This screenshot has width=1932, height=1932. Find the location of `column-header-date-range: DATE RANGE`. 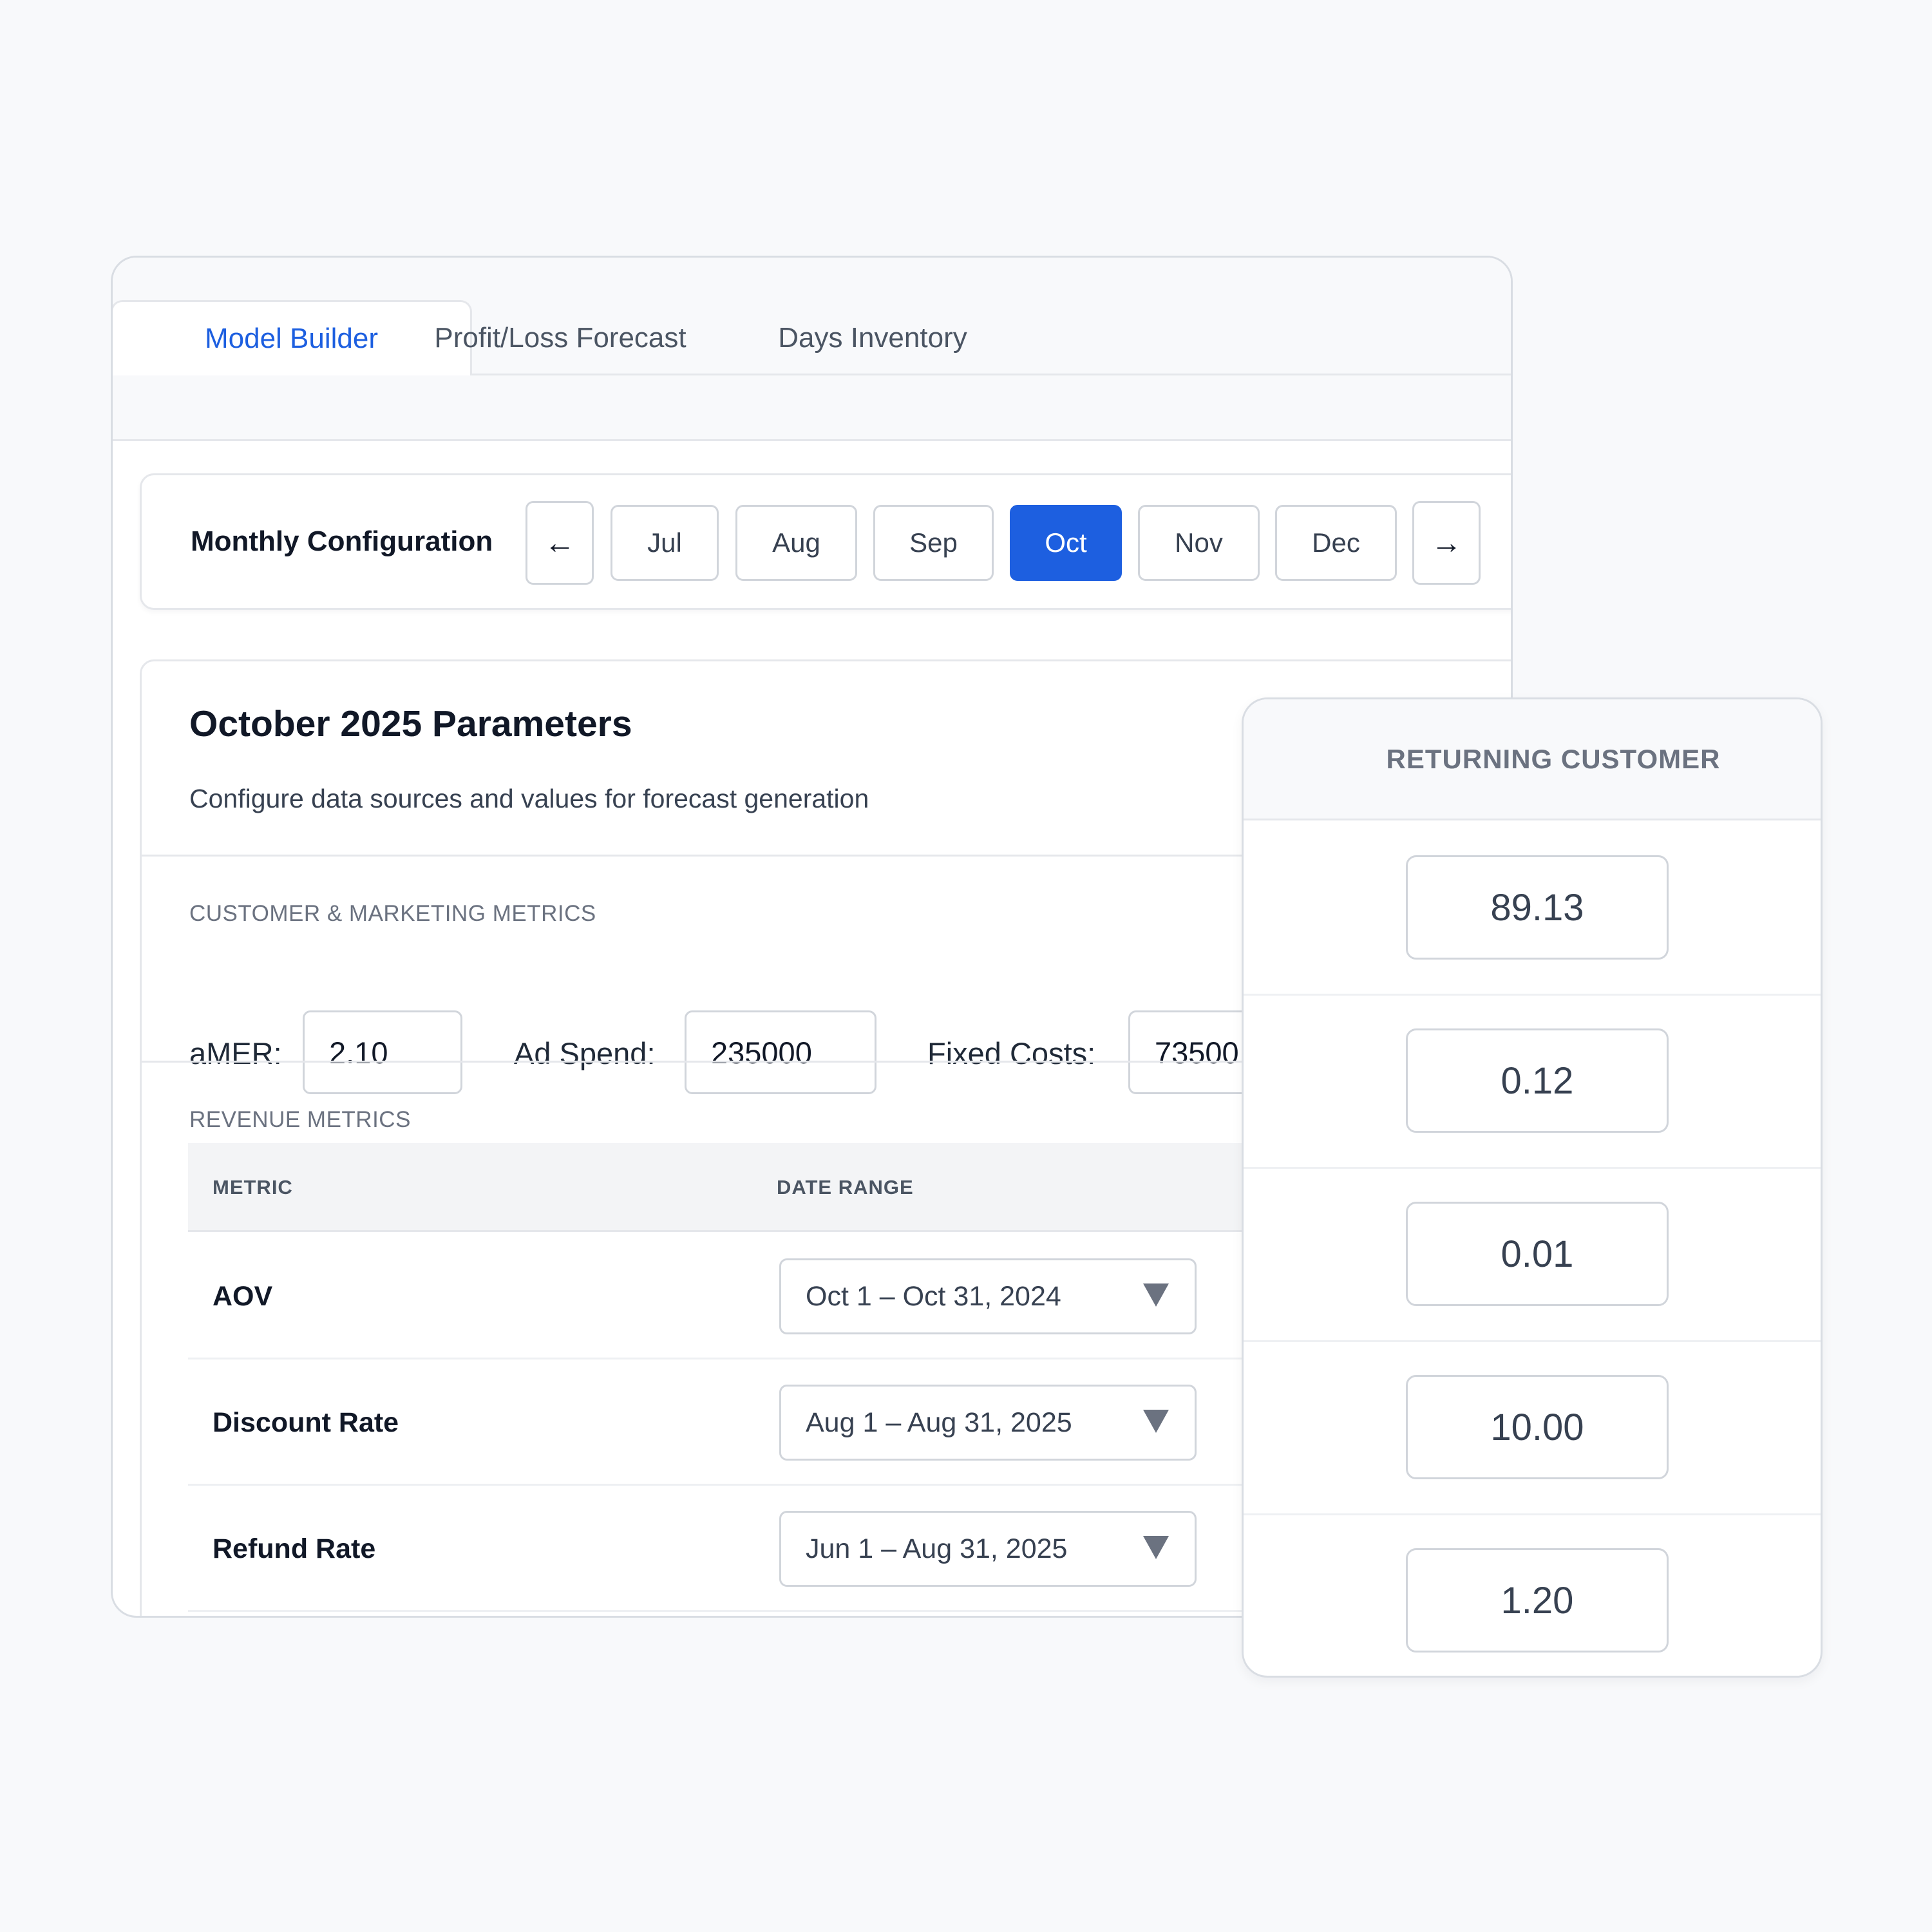

column-header-date-range: DATE RANGE is located at coordinates (846, 1187).